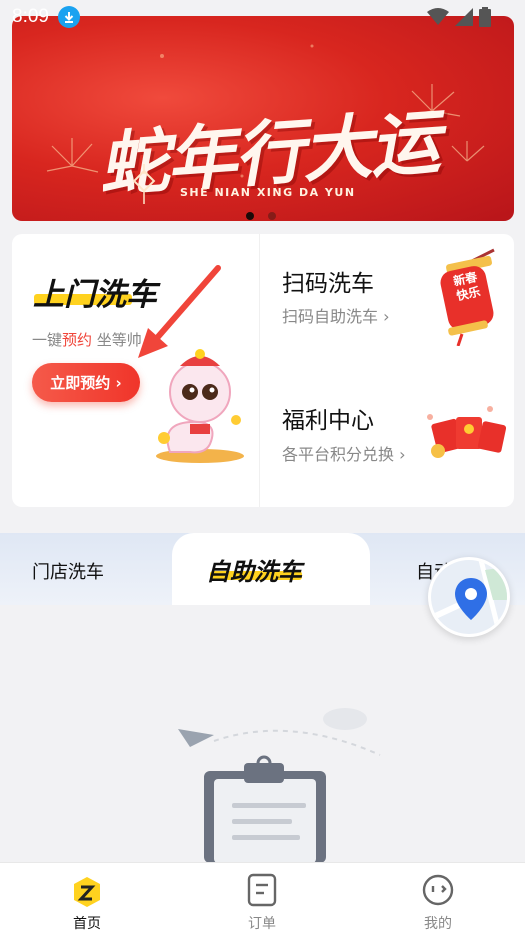  What do you see at coordinates (469, 597) in the screenshot?
I see `map-location-button` at bounding box center [469, 597].